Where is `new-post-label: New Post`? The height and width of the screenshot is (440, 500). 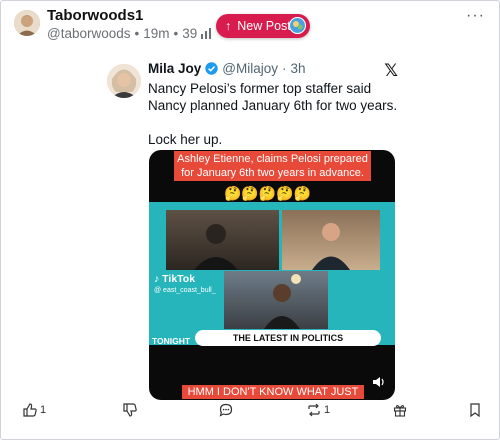 new-post-label: New Post is located at coordinates (264, 26).